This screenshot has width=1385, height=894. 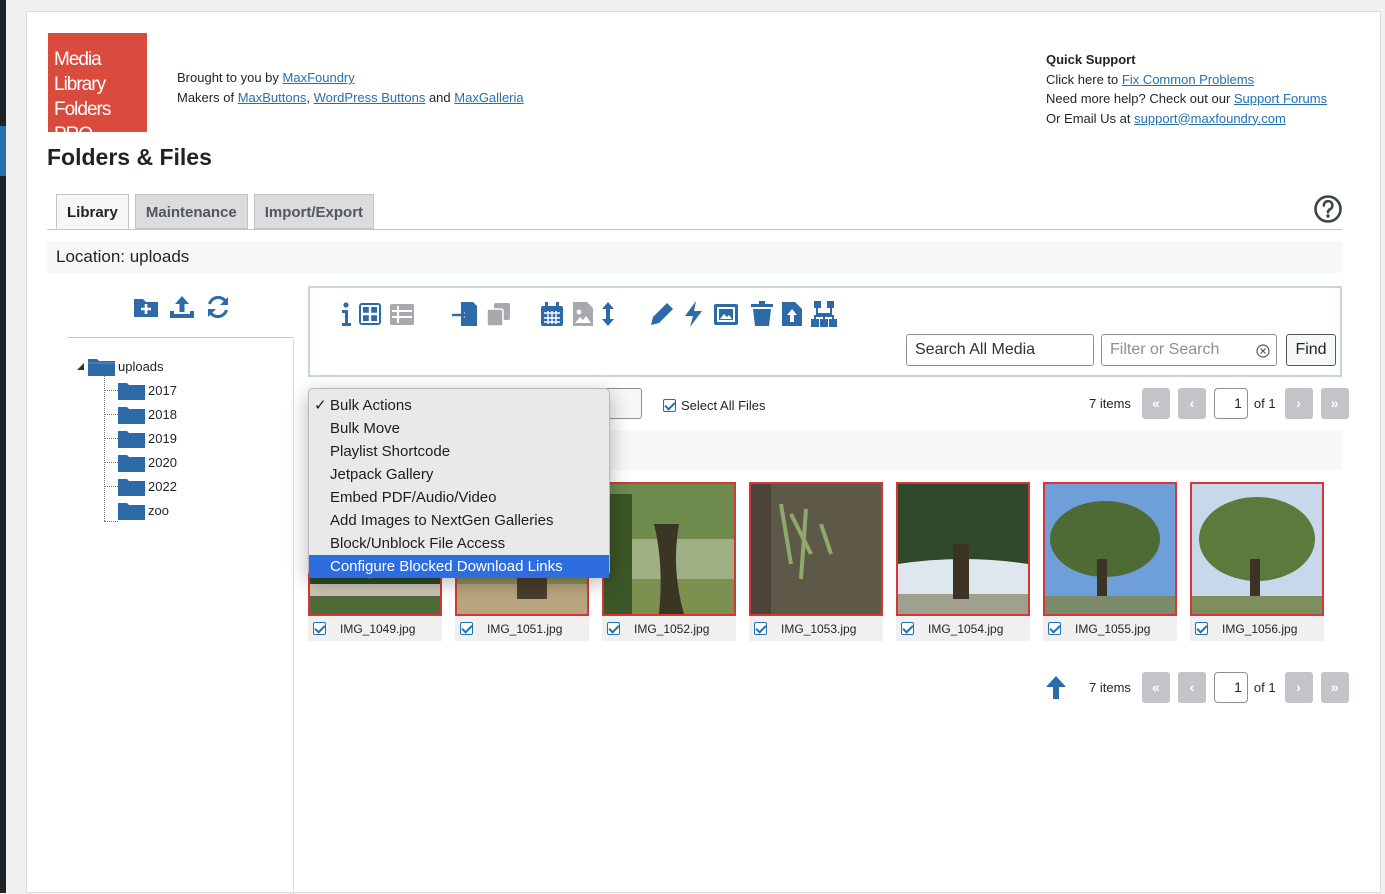 What do you see at coordinates (230, 77) in the screenshot?
I see `brought-text: Brought to you by` at bounding box center [230, 77].